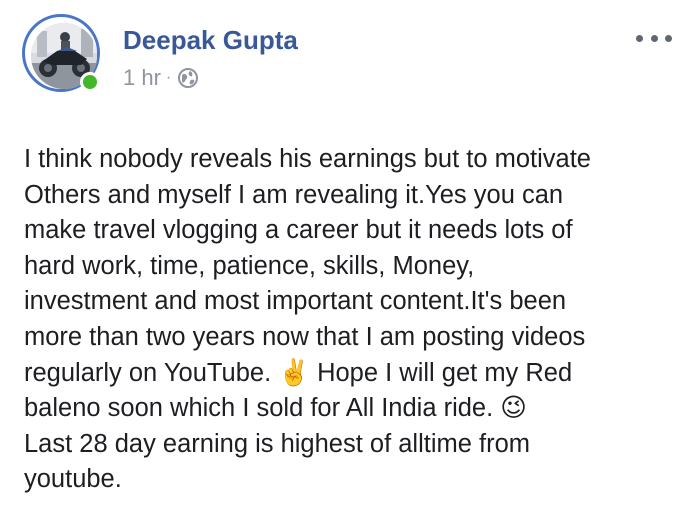  What do you see at coordinates (142, 78) in the screenshot?
I see `post-timestamp: 1 hr` at bounding box center [142, 78].